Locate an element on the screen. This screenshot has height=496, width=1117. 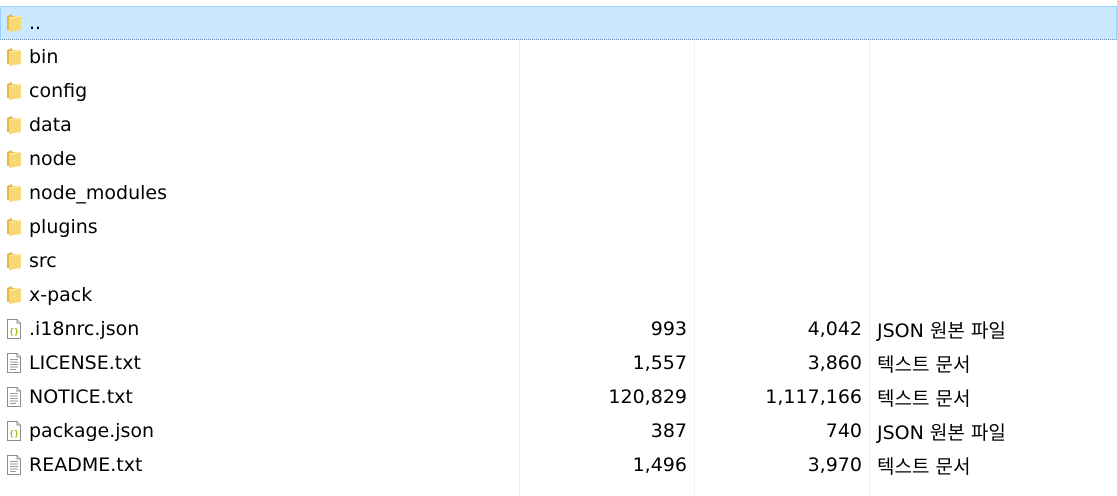
file-packed-size: 740 is located at coordinates (843, 431).